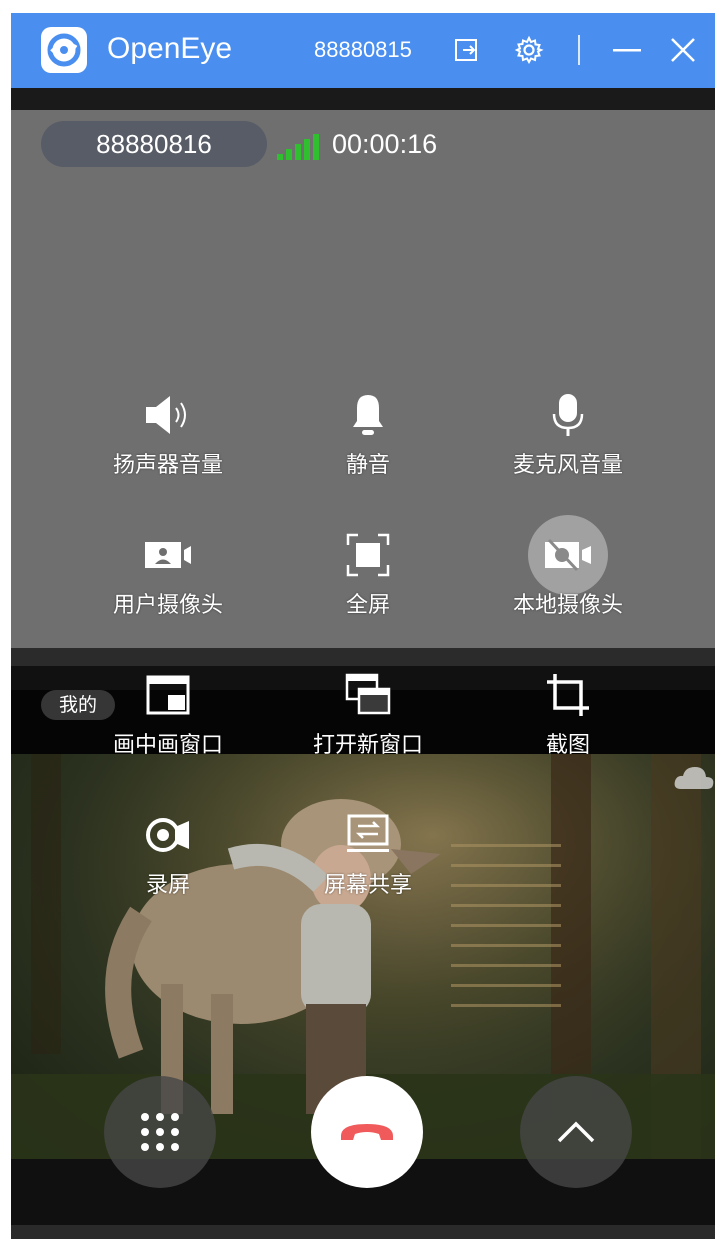  I want to click on microphone-volume-label: 麦克风音量, so click(567, 465).